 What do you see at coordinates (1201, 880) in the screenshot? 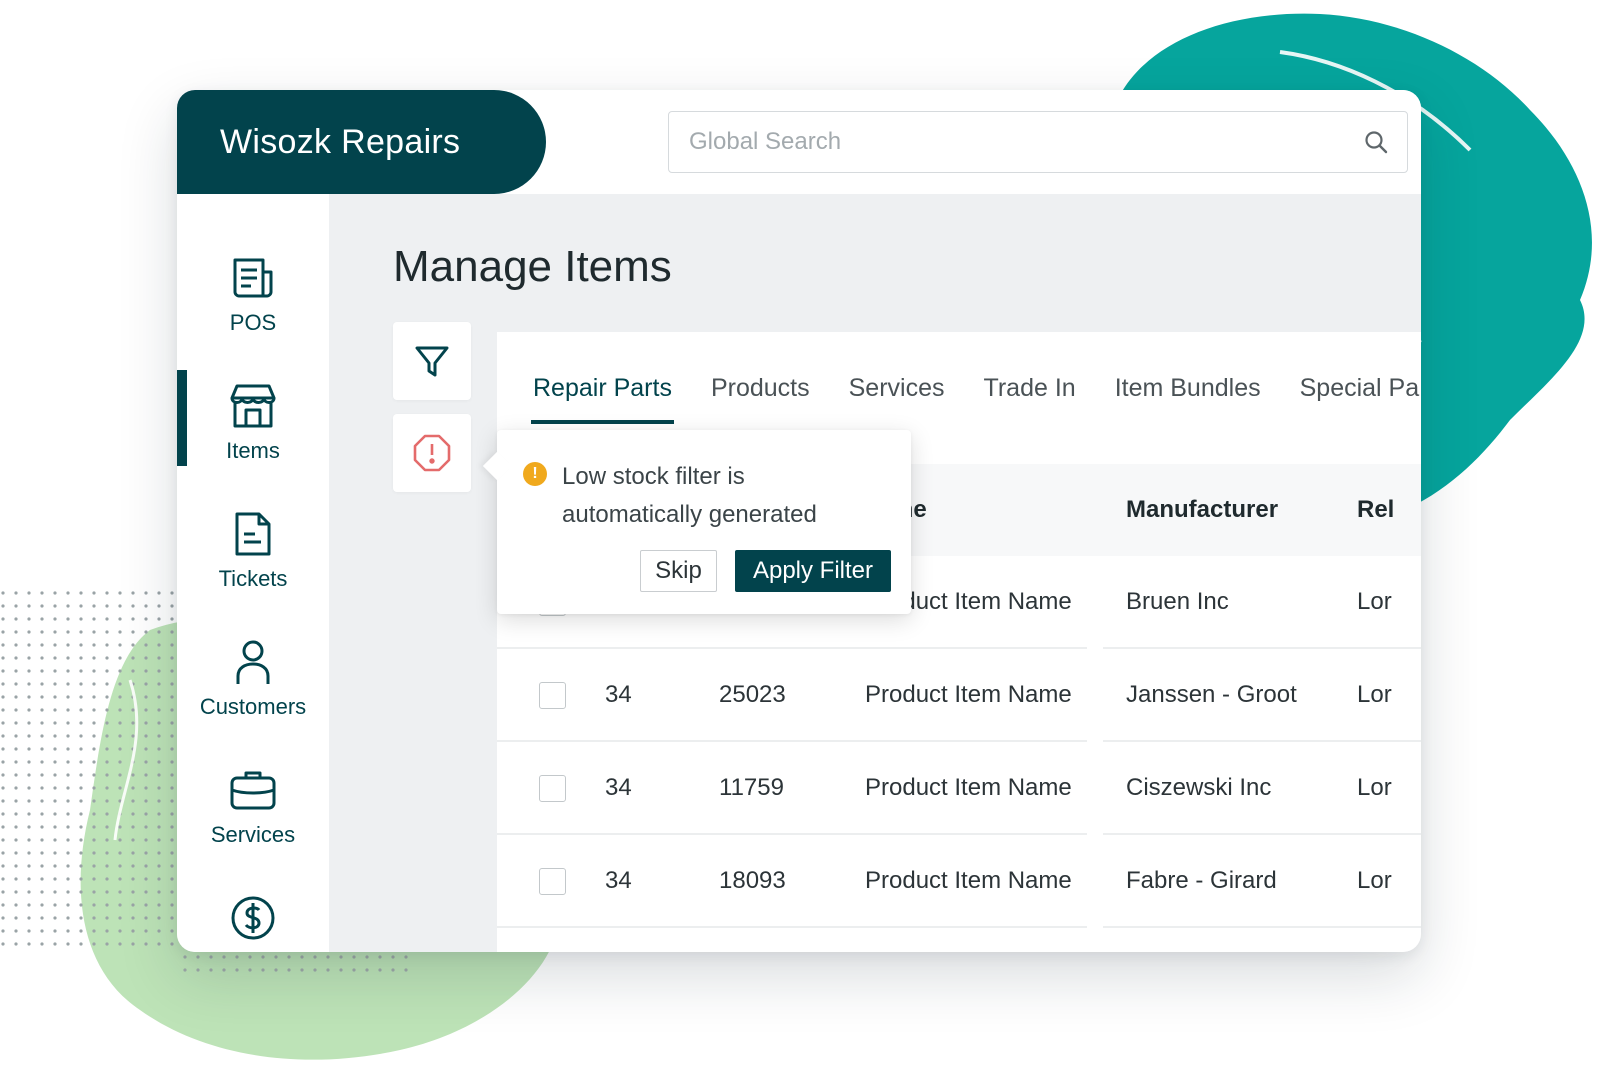
I see `row-manufacturer: Fabre - Girard` at bounding box center [1201, 880].